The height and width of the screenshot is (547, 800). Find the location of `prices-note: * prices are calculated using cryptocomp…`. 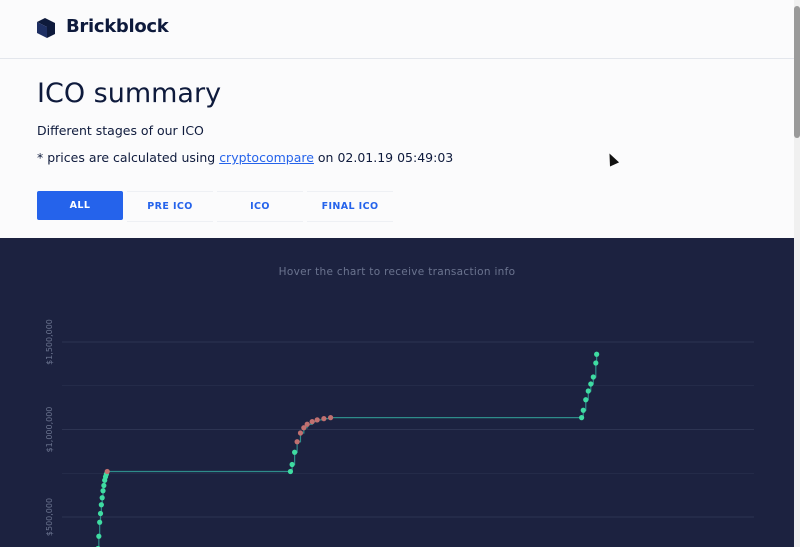

prices-note: * prices are calculated using cryptocomp… is located at coordinates (245, 157).